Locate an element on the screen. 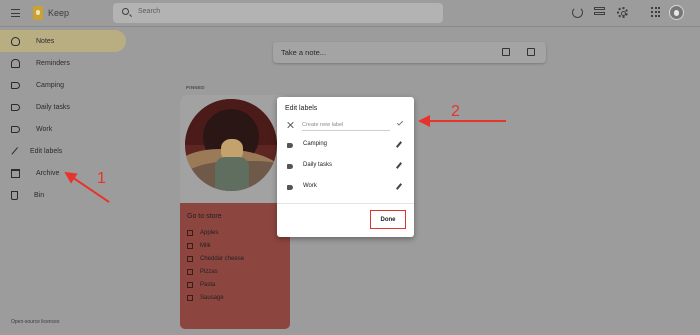 The height and width of the screenshot is (335, 700). list-item-text: Pizzas is located at coordinates (209, 272).